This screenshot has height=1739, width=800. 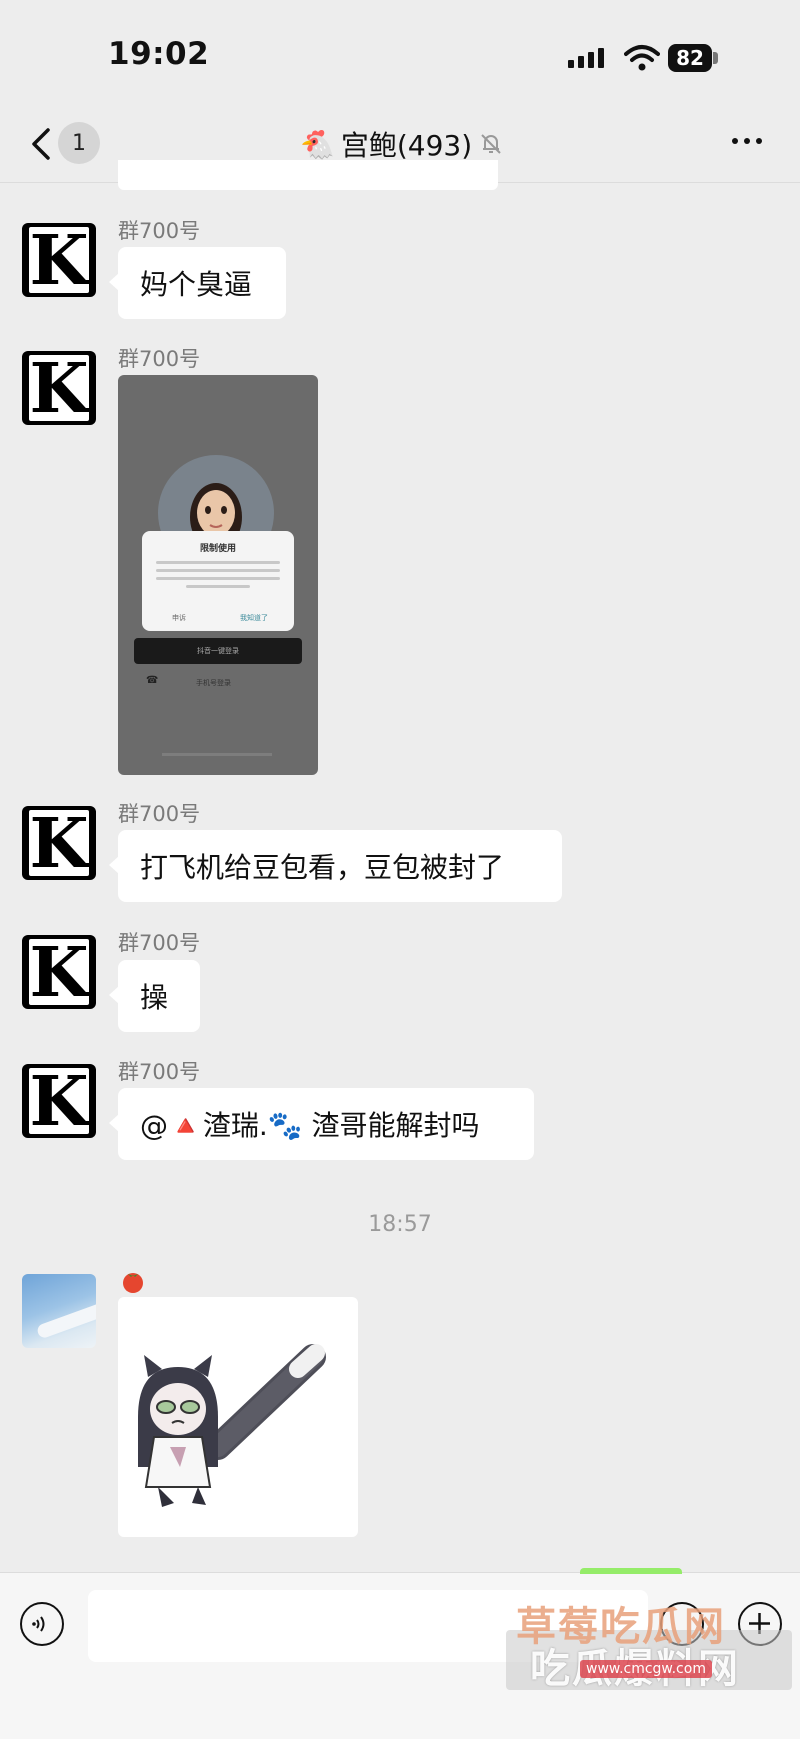 What do you see at coordinates (747, 141) in the screenshot?
I see `more-options-icon` at bounding box center [747, 141].